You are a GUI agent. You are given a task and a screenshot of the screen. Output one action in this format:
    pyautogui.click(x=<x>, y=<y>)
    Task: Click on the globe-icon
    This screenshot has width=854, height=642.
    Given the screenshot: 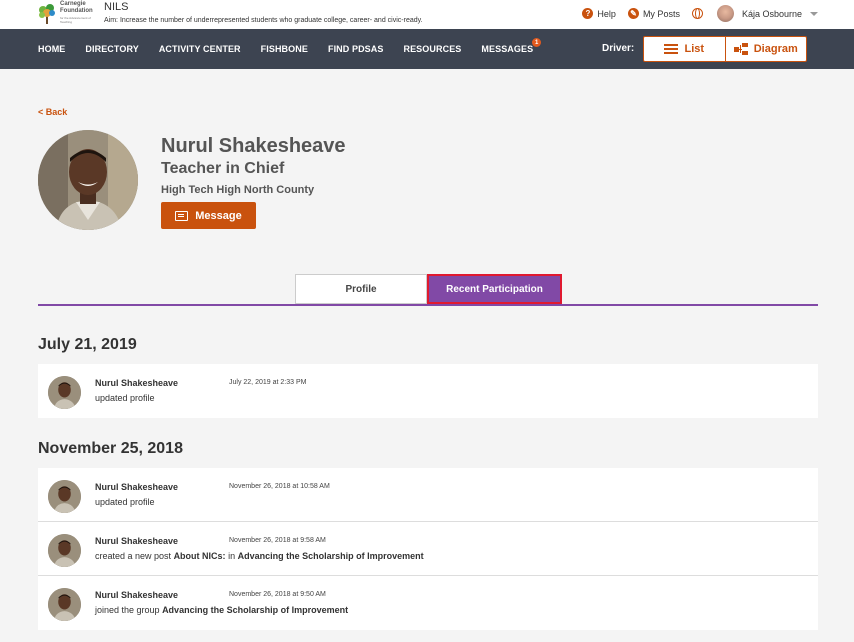 What is the action you would take?
    pyautogui.click(x=697, y=13)
    